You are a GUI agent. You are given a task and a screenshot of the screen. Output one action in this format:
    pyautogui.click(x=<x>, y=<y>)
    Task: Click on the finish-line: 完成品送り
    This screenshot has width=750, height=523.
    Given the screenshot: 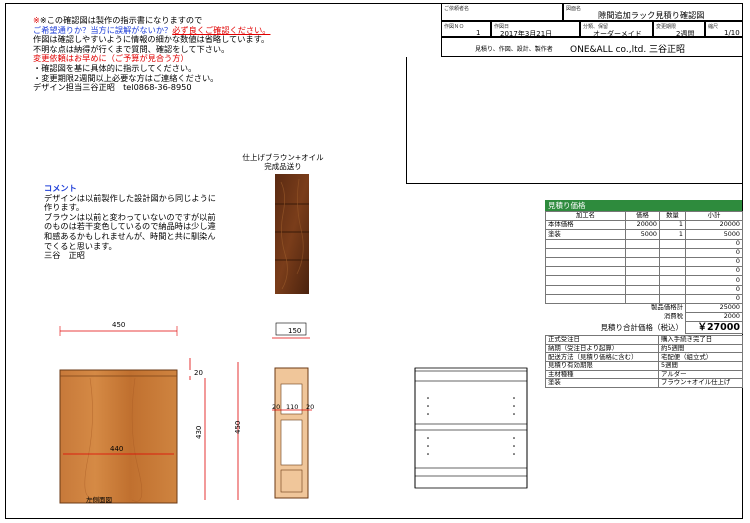 What is the action you would take?
    pyautogui.click(x=283, y=166)
    